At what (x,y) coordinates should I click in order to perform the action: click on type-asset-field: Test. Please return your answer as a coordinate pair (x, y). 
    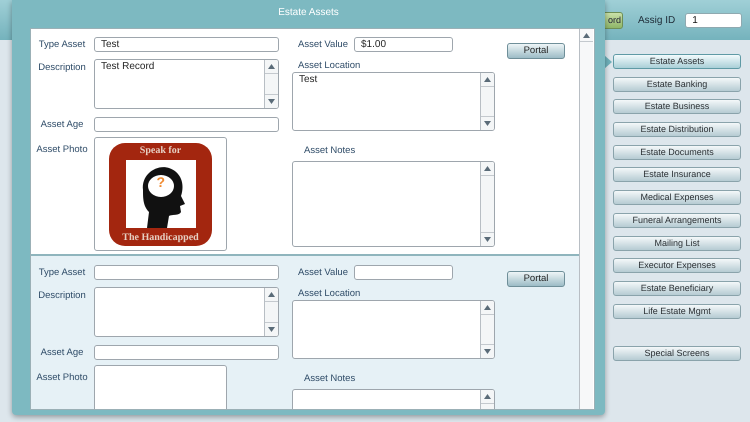
    Looking at the image, I should click on (186, 44).